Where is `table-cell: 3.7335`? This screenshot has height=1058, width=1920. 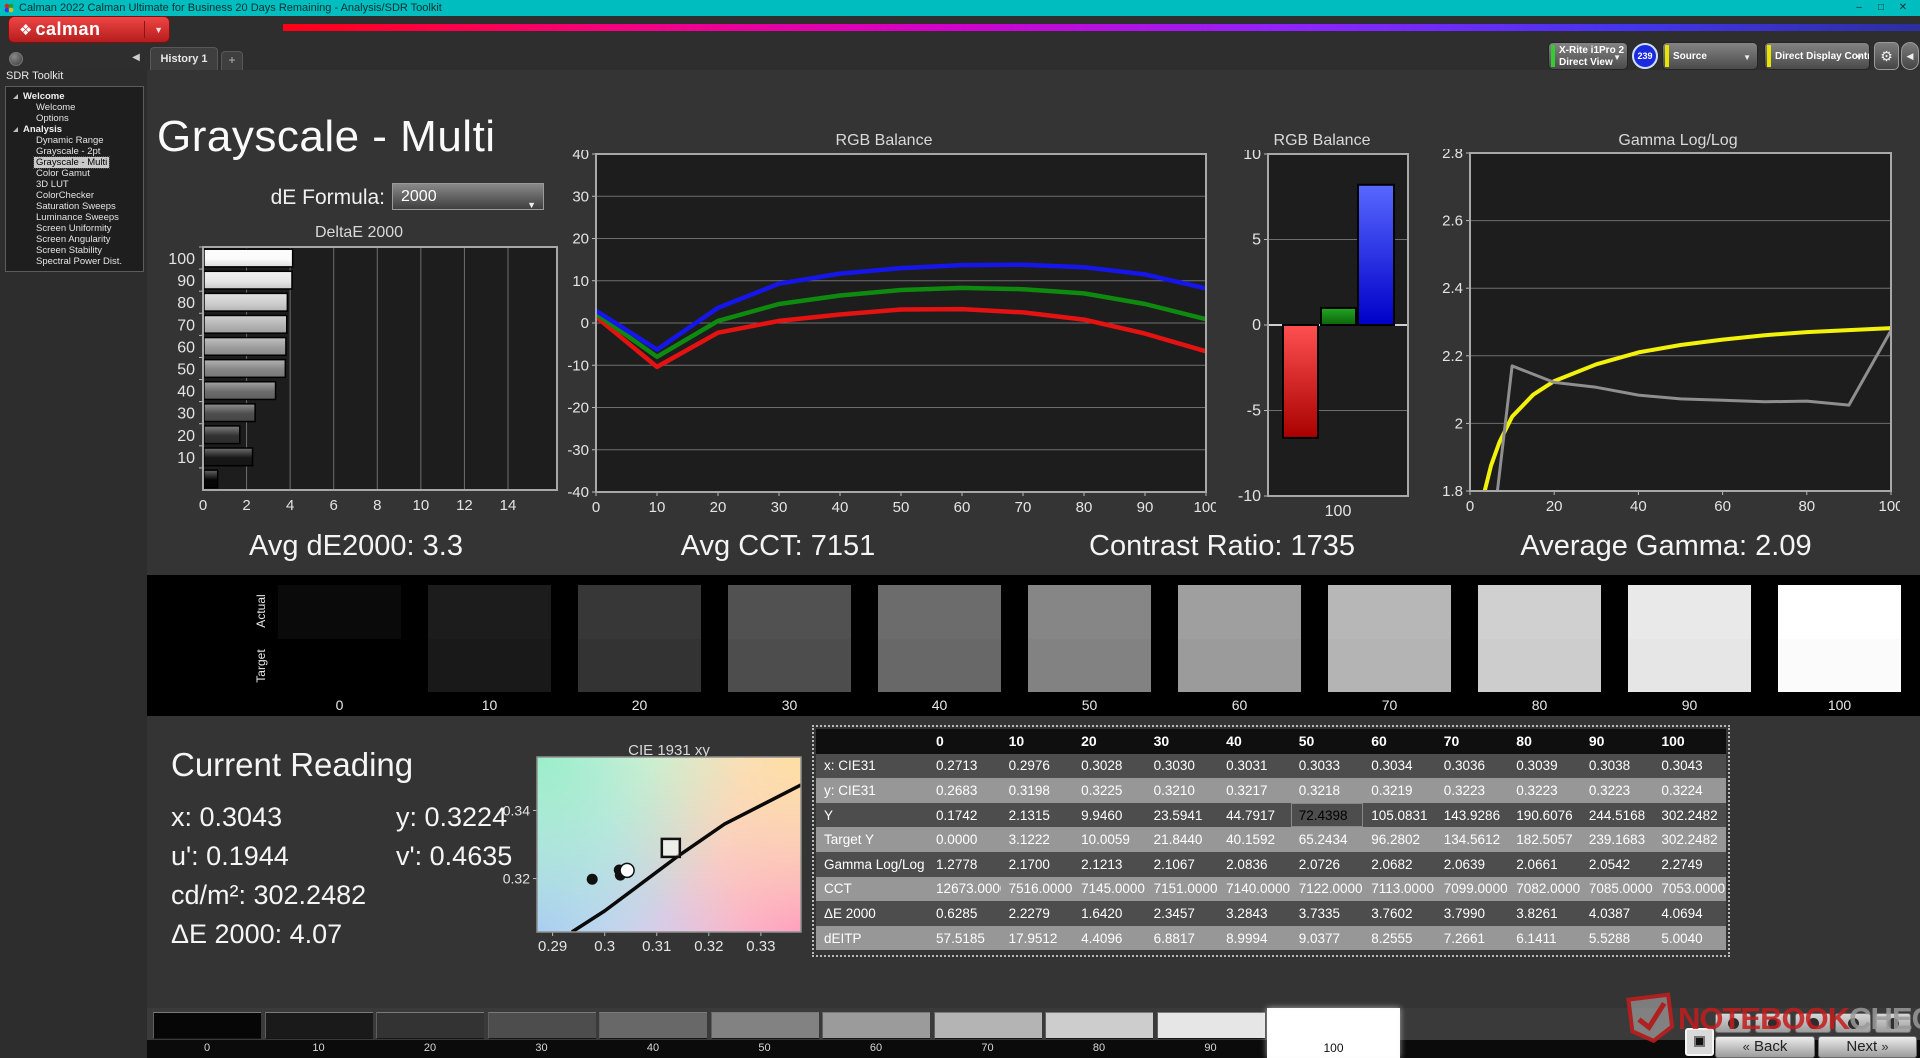
table-cell: 3.7335 is located at coordinates (1327, 913).